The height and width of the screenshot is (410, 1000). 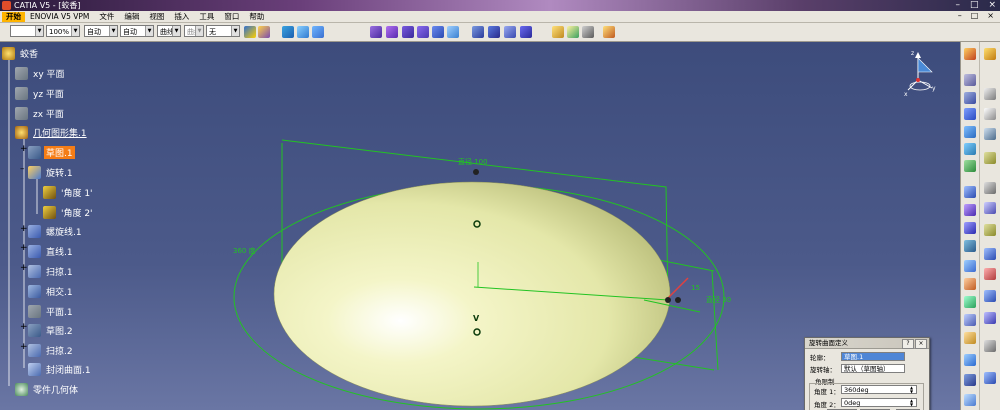 I want to click on translate-icon, so click(x=970, y=338).